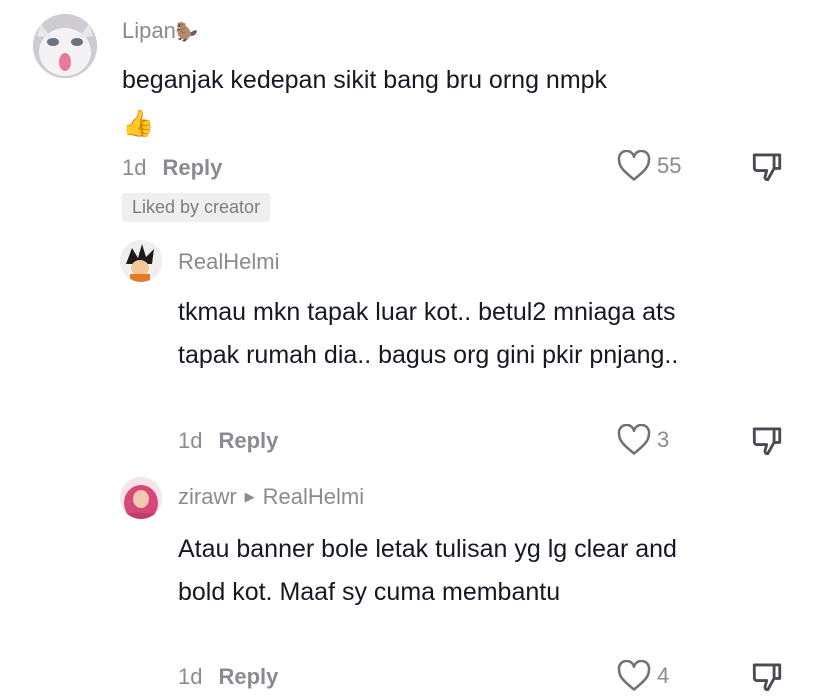 This screenshot has height=700, width=820. What do you see at coordinates (663, 675) in the screenshot?
I see `like-count: 4` at bounding box center [663, 675].